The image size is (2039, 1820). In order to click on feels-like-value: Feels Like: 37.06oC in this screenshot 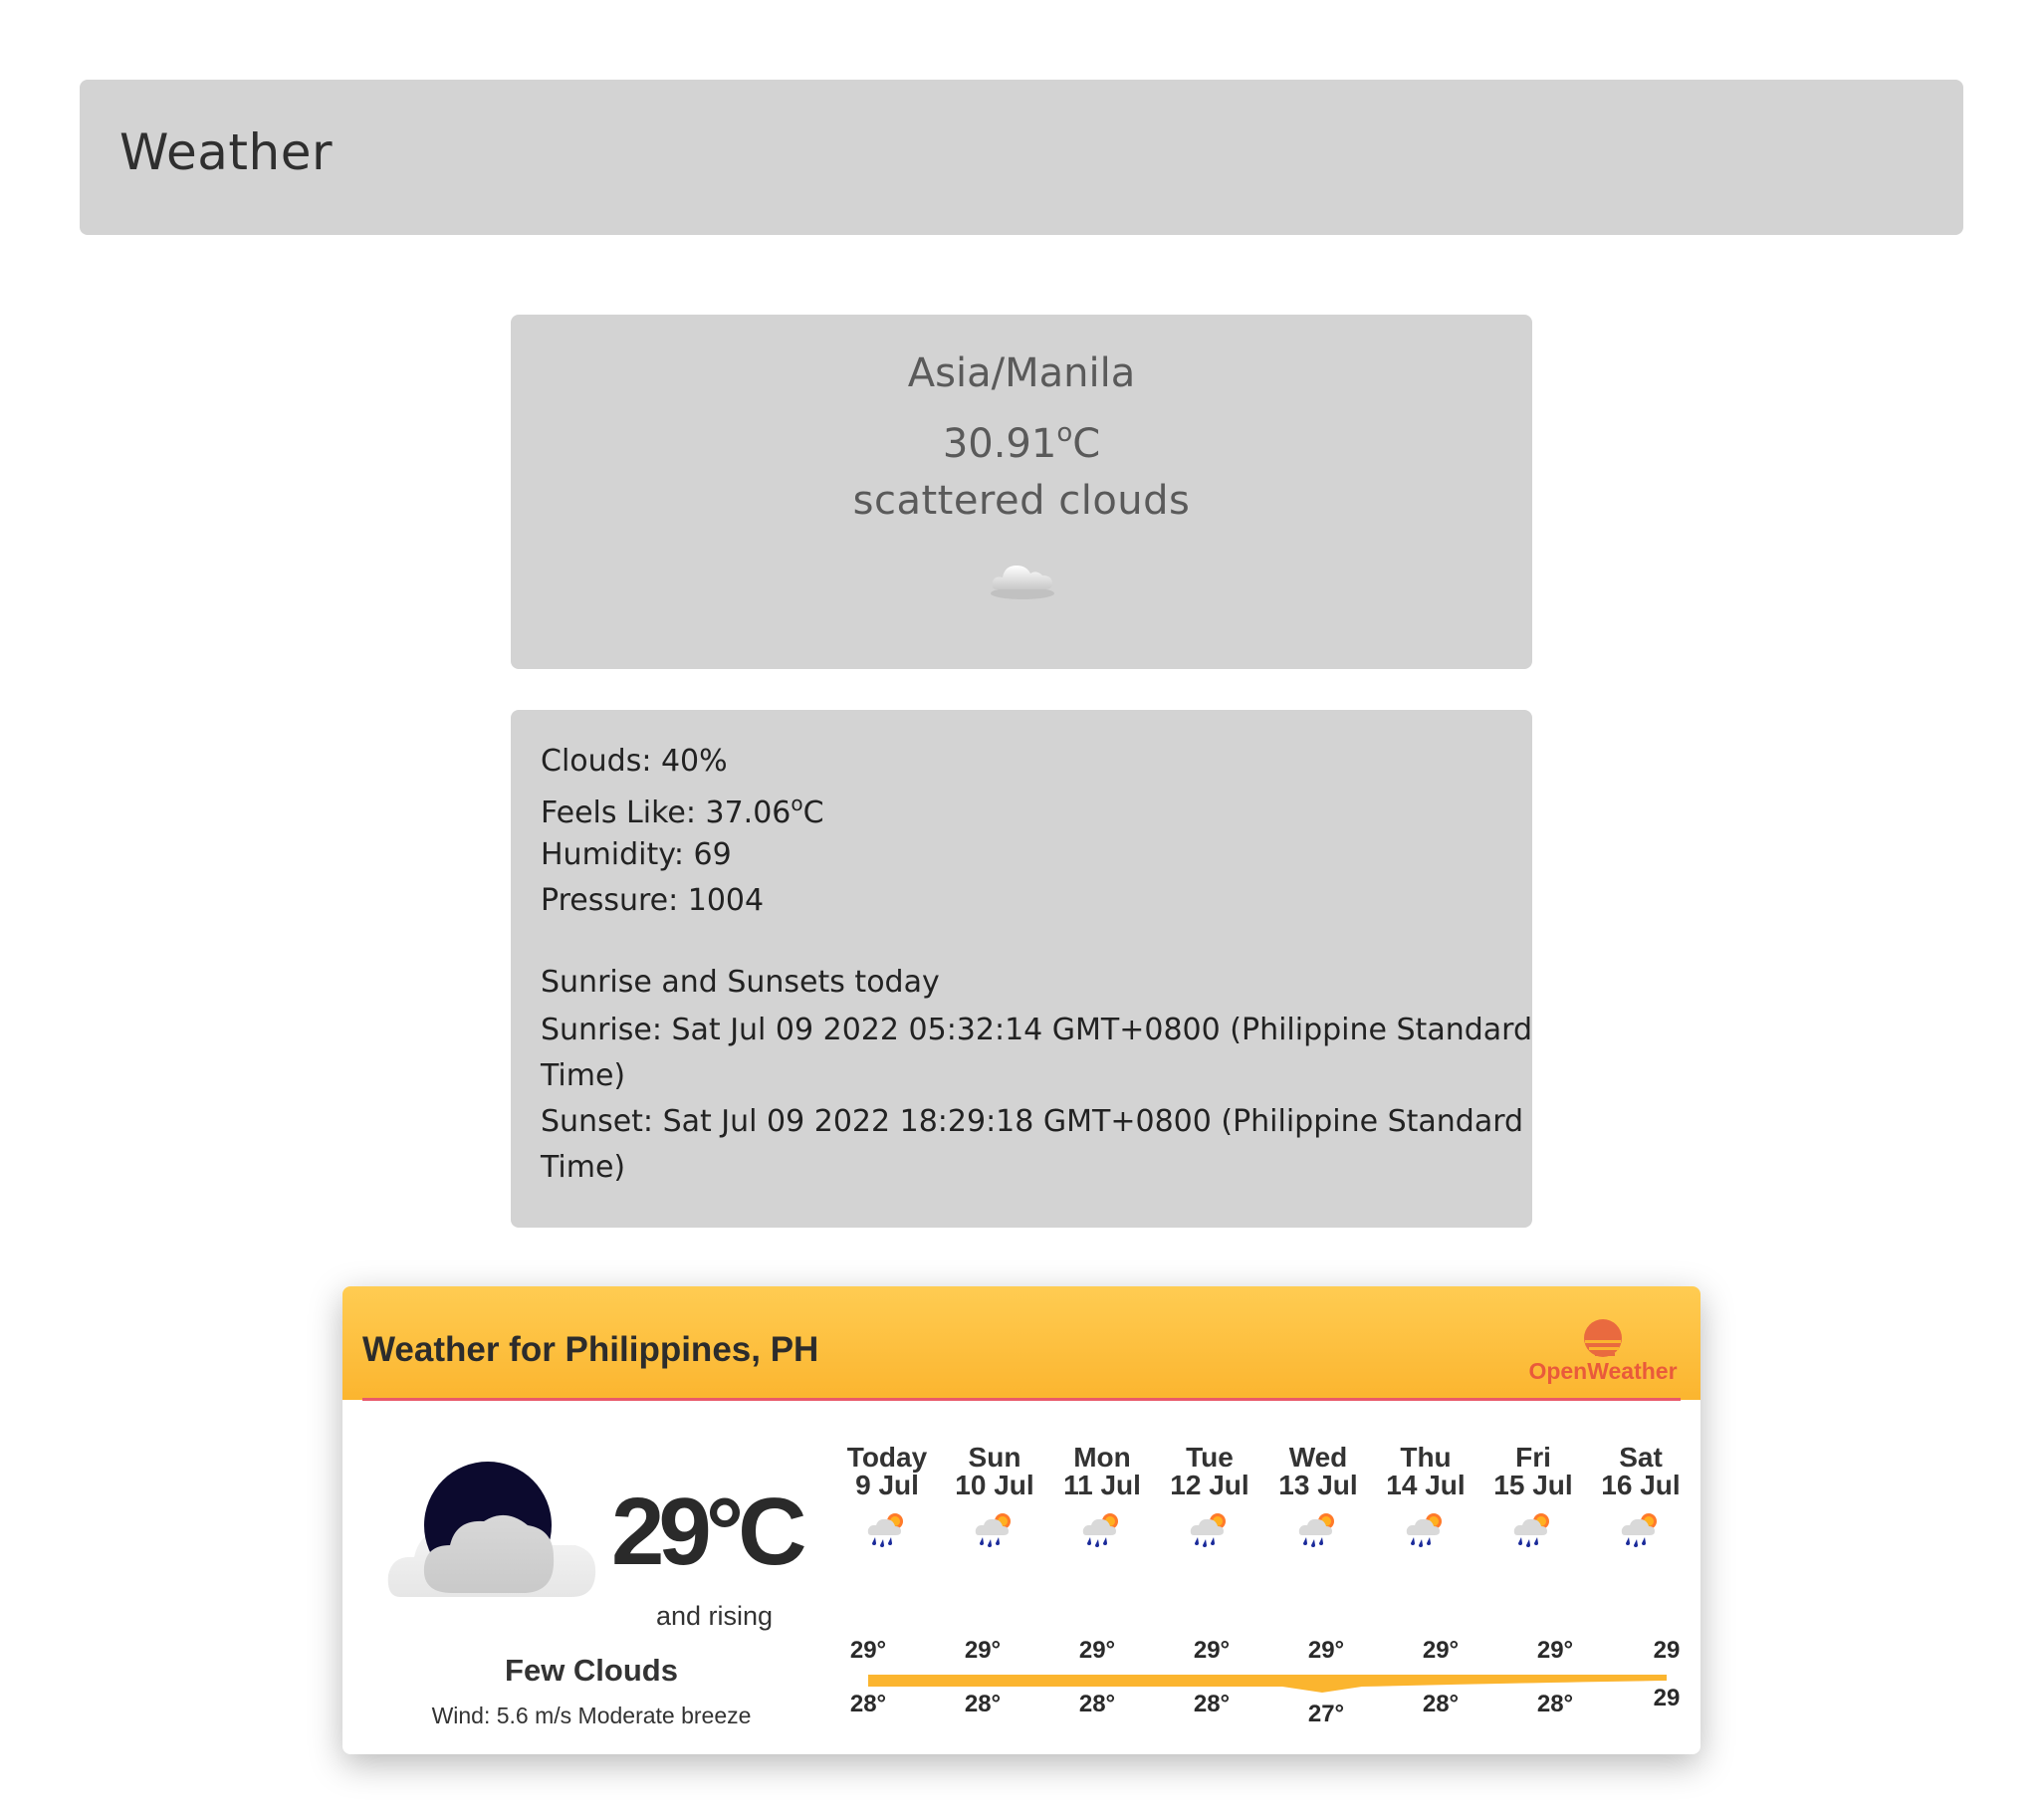, I will do `click(682, 811)`.